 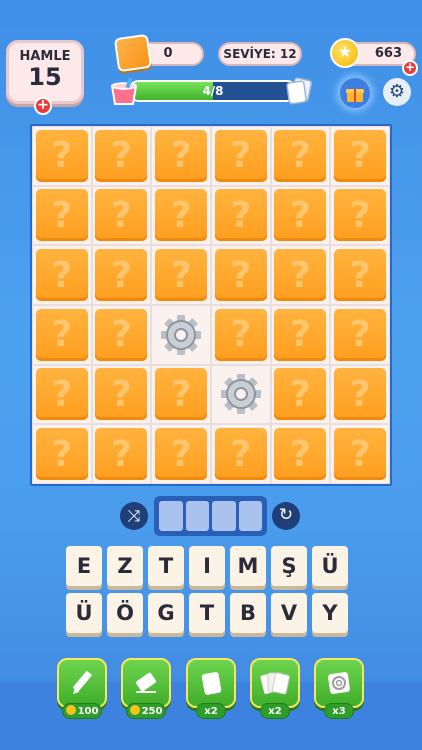 What do you see at coordinates (289, 613) in the screenshot?
I see `letter-key: V` at bounding box center [289, 613].